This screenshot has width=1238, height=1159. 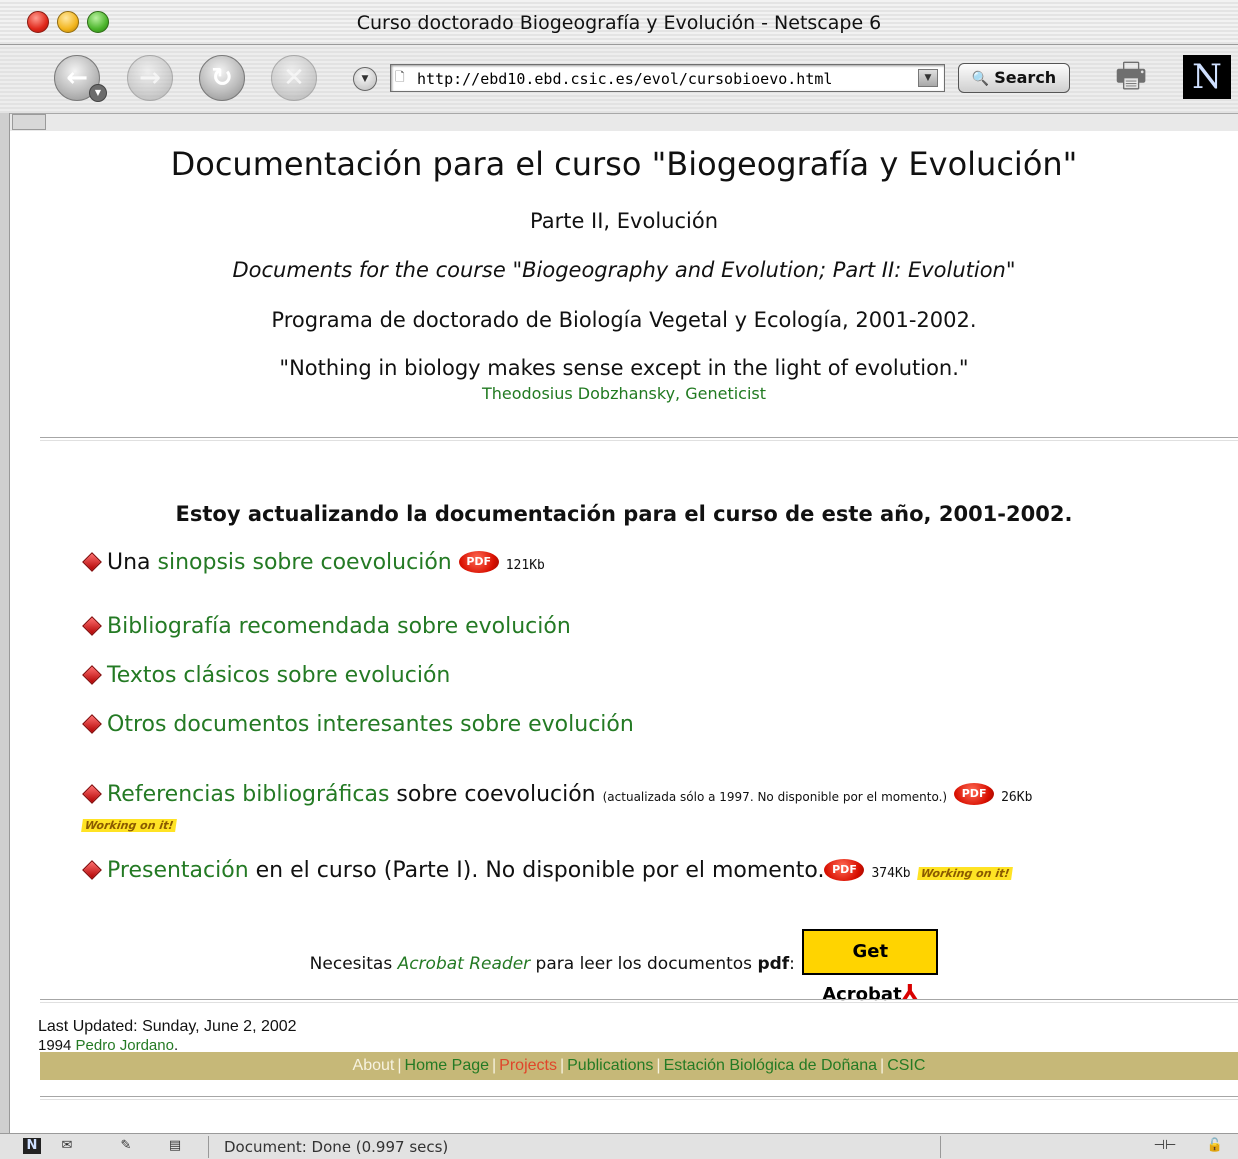 I want to click on status-bar: N ✉ ✎ ▤ Document: Done (0.997 secs) ⊣⊢ 🔓, so click(x=619, y=1146).